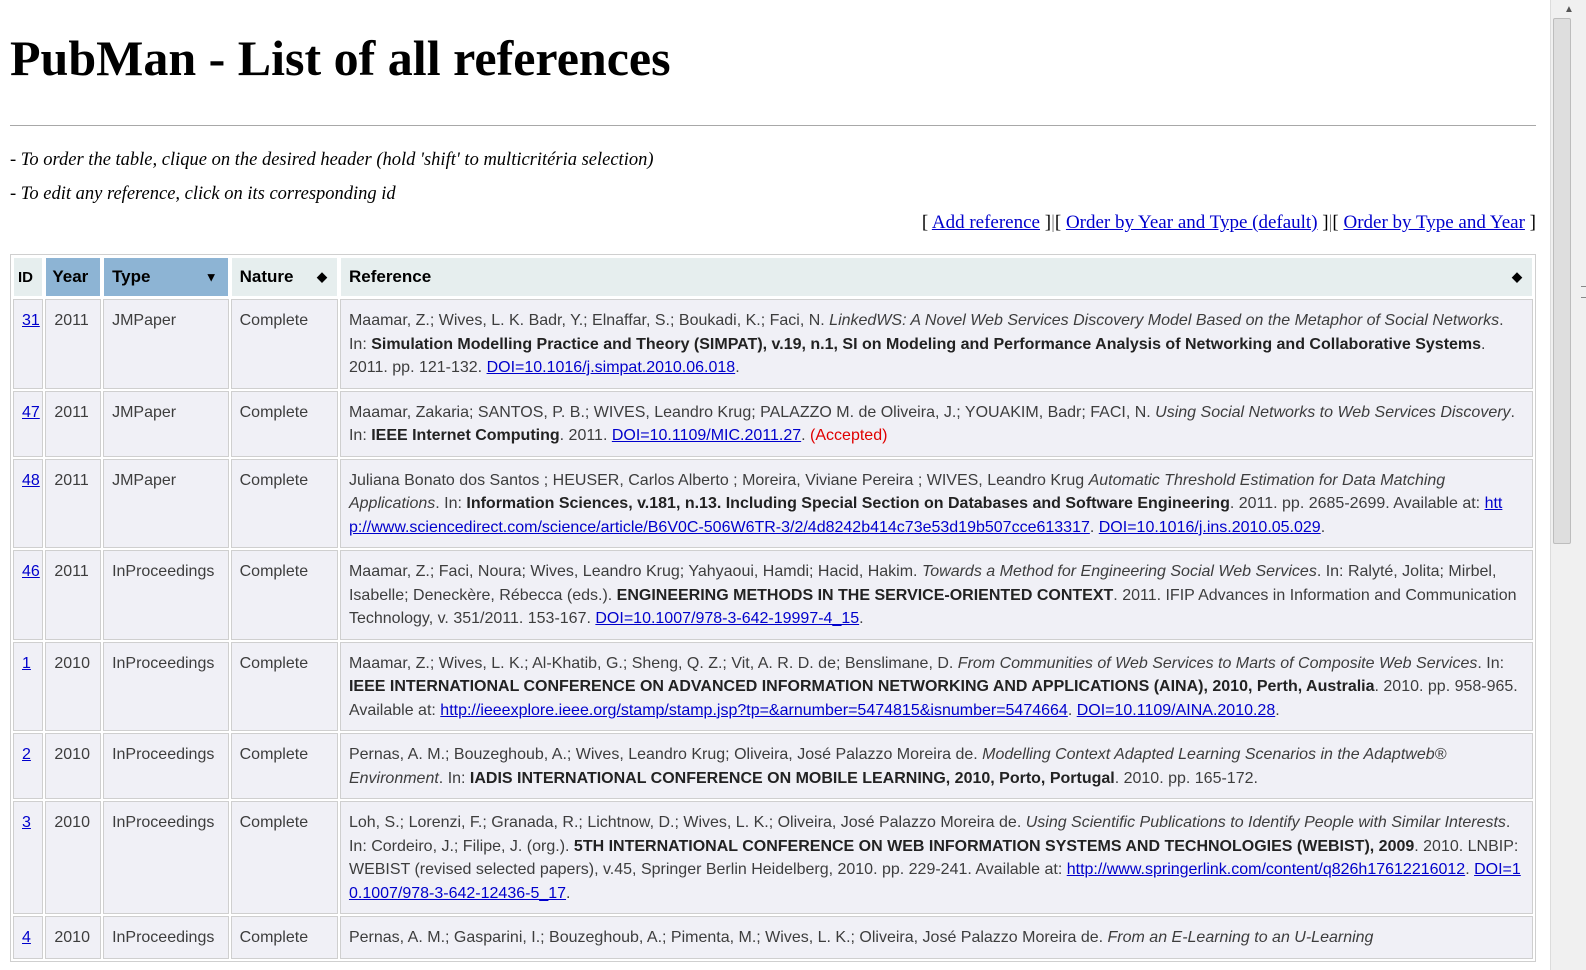 The height and width of the screenshot is (970, 1586). I want to click on cell-id-value: 31, so click(31, 320).